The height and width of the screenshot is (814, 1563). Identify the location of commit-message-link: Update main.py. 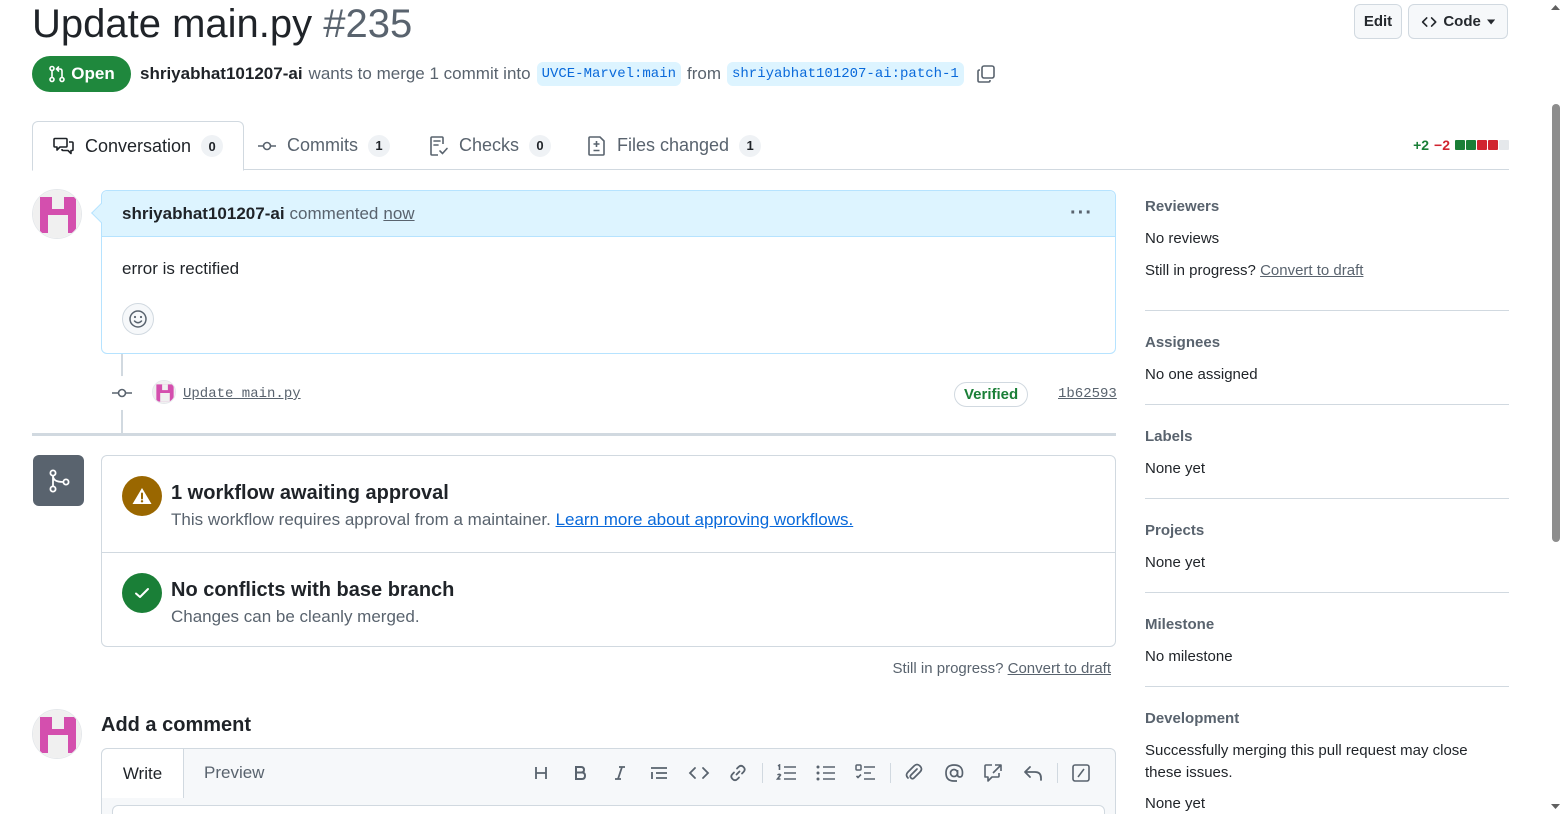
(242, 394).